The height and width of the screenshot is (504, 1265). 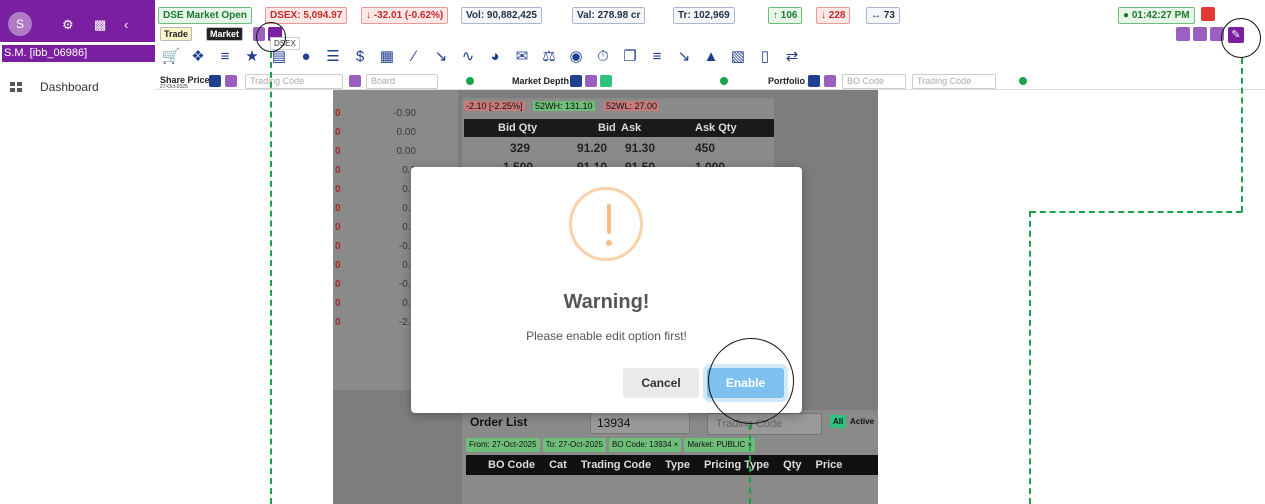 What do you see at coordinates (225, 34) in the screenshot?
I see `market-button: Market` at bounding box center [225, 34].